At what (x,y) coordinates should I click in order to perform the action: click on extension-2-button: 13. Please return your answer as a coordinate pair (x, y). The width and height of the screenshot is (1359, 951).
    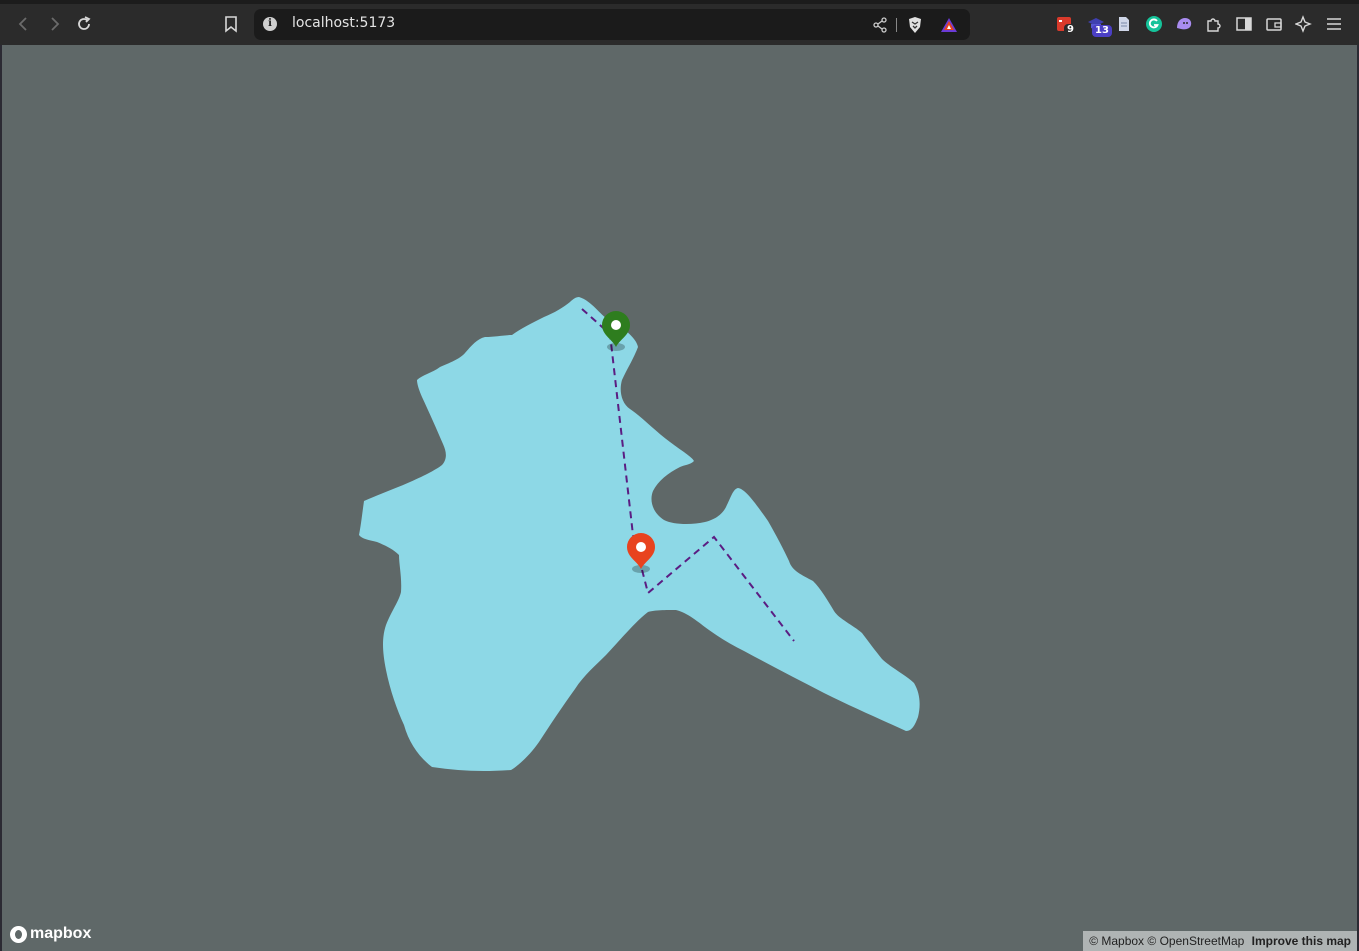
    Looking at the image, I should click on (1098, 24).